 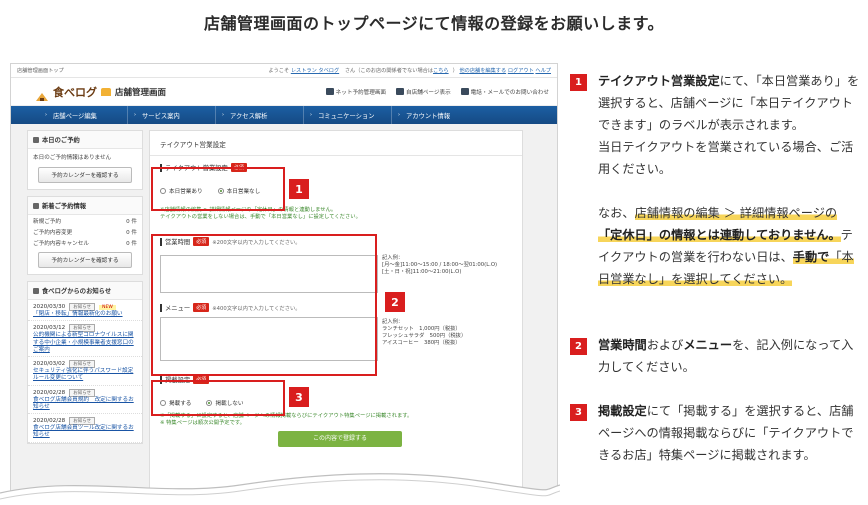 I want to click on new-header: 新着ご予約情報, so click(x=85, y=206).